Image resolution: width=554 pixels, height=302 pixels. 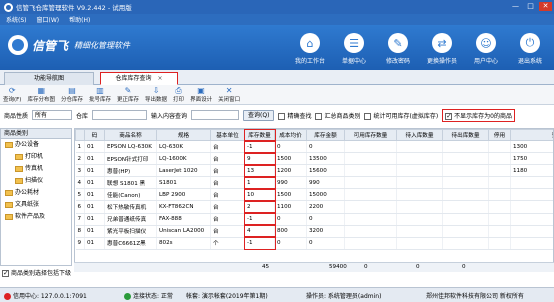 I want to click on content-query-input, so click(x=215, y=115).